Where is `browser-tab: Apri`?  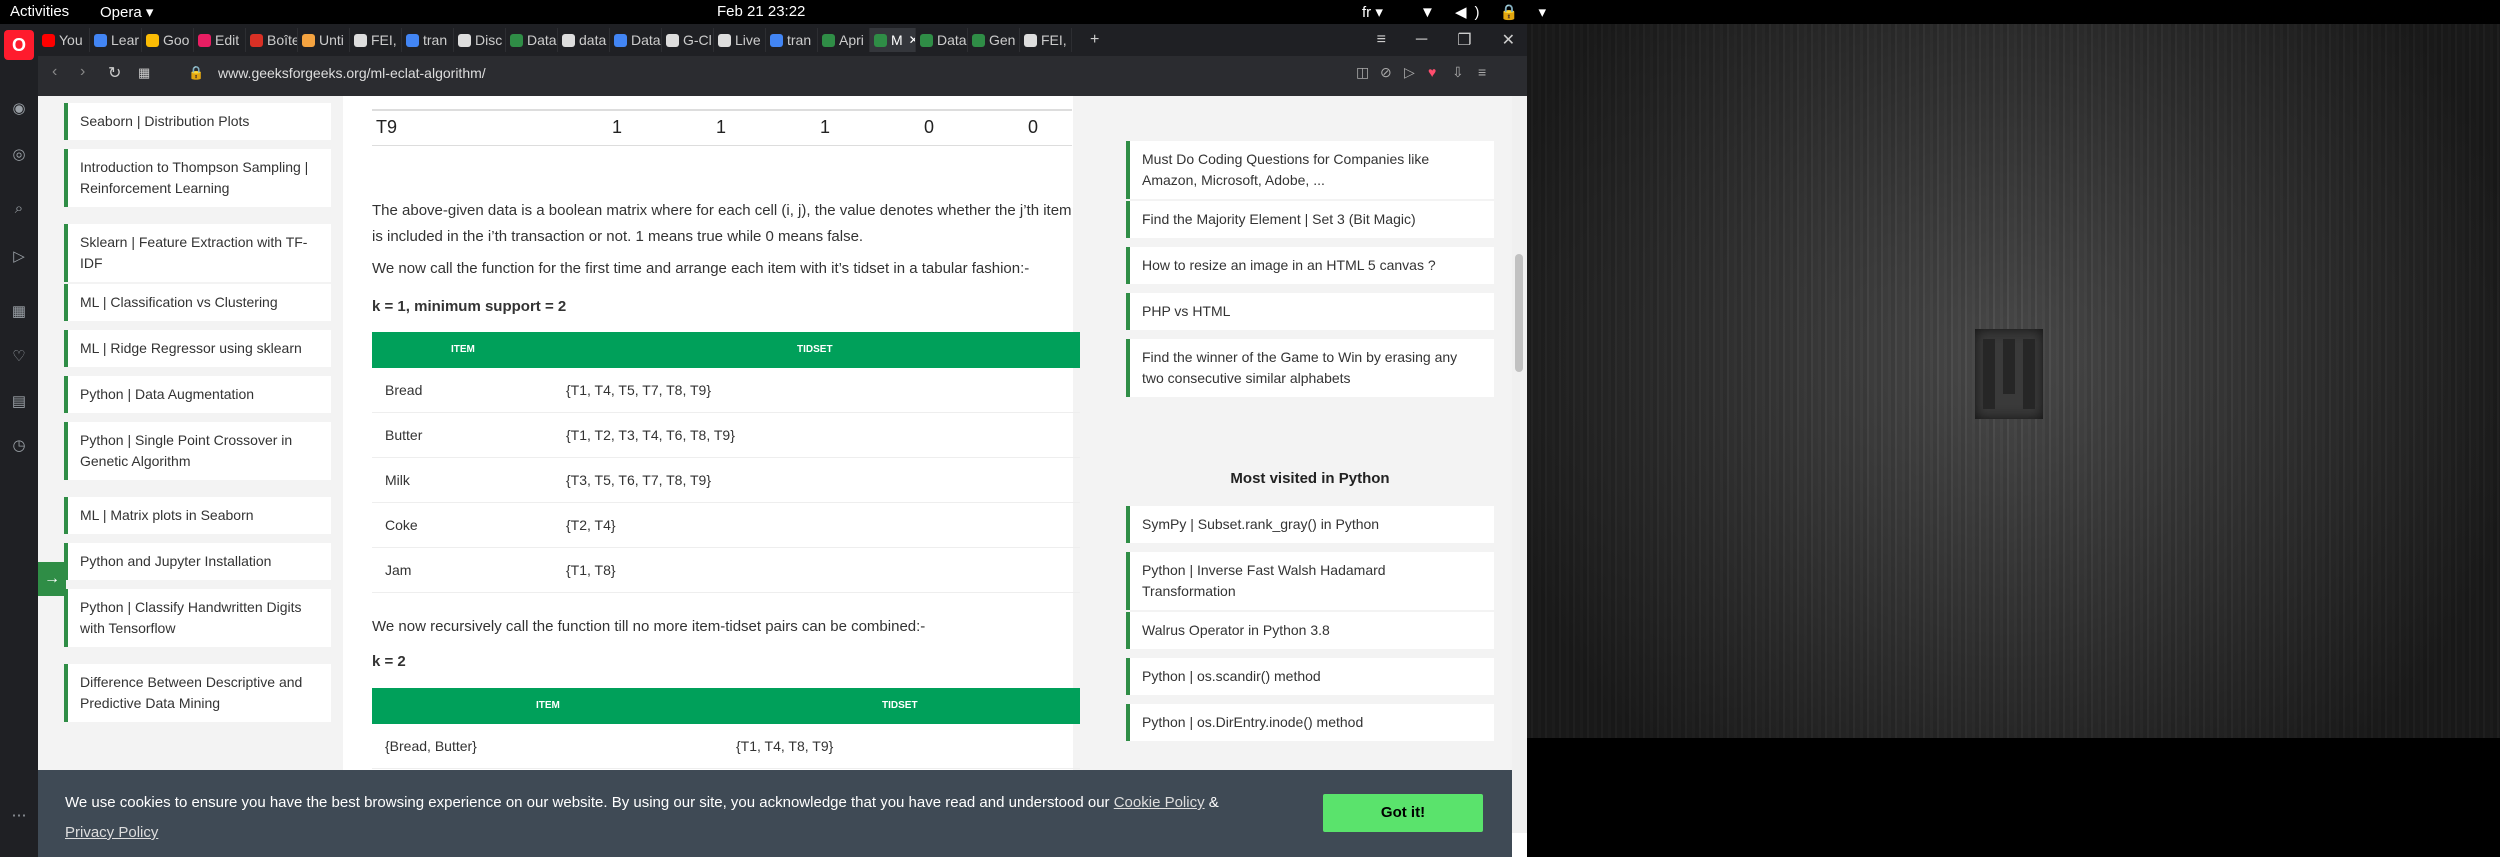
browser-tab: Apri is located at coordinates (844, 40).